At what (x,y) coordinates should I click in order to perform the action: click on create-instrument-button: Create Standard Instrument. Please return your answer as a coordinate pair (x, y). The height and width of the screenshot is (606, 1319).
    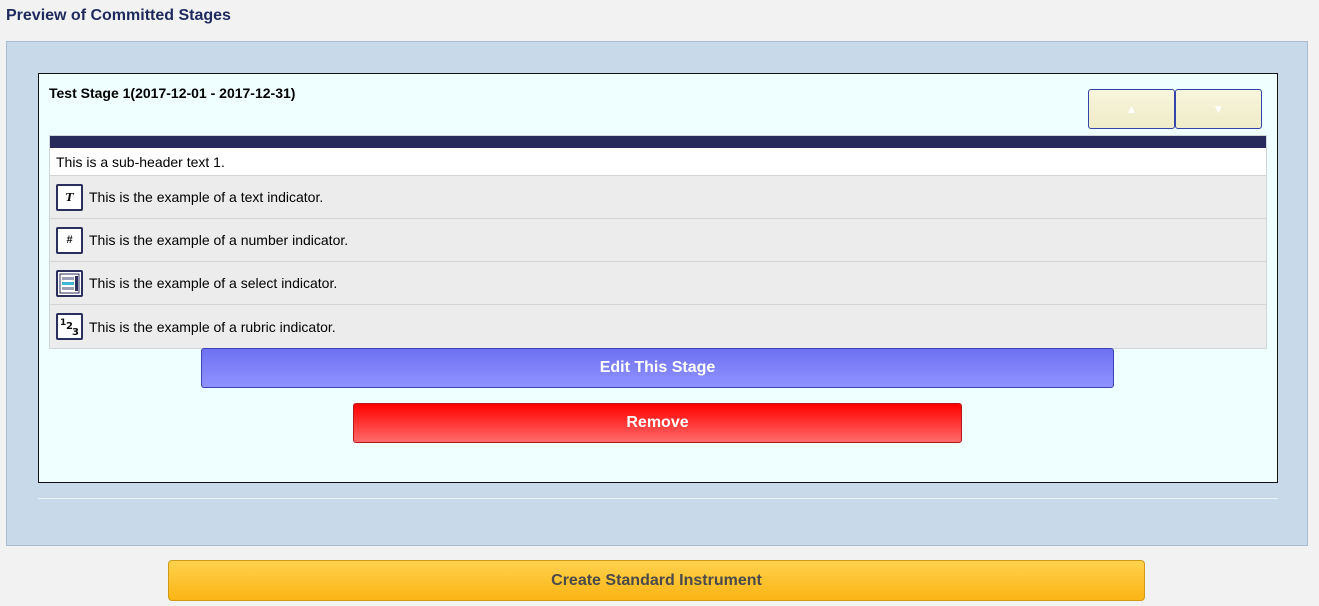
    Looking at the image, I should click on (656, 580).